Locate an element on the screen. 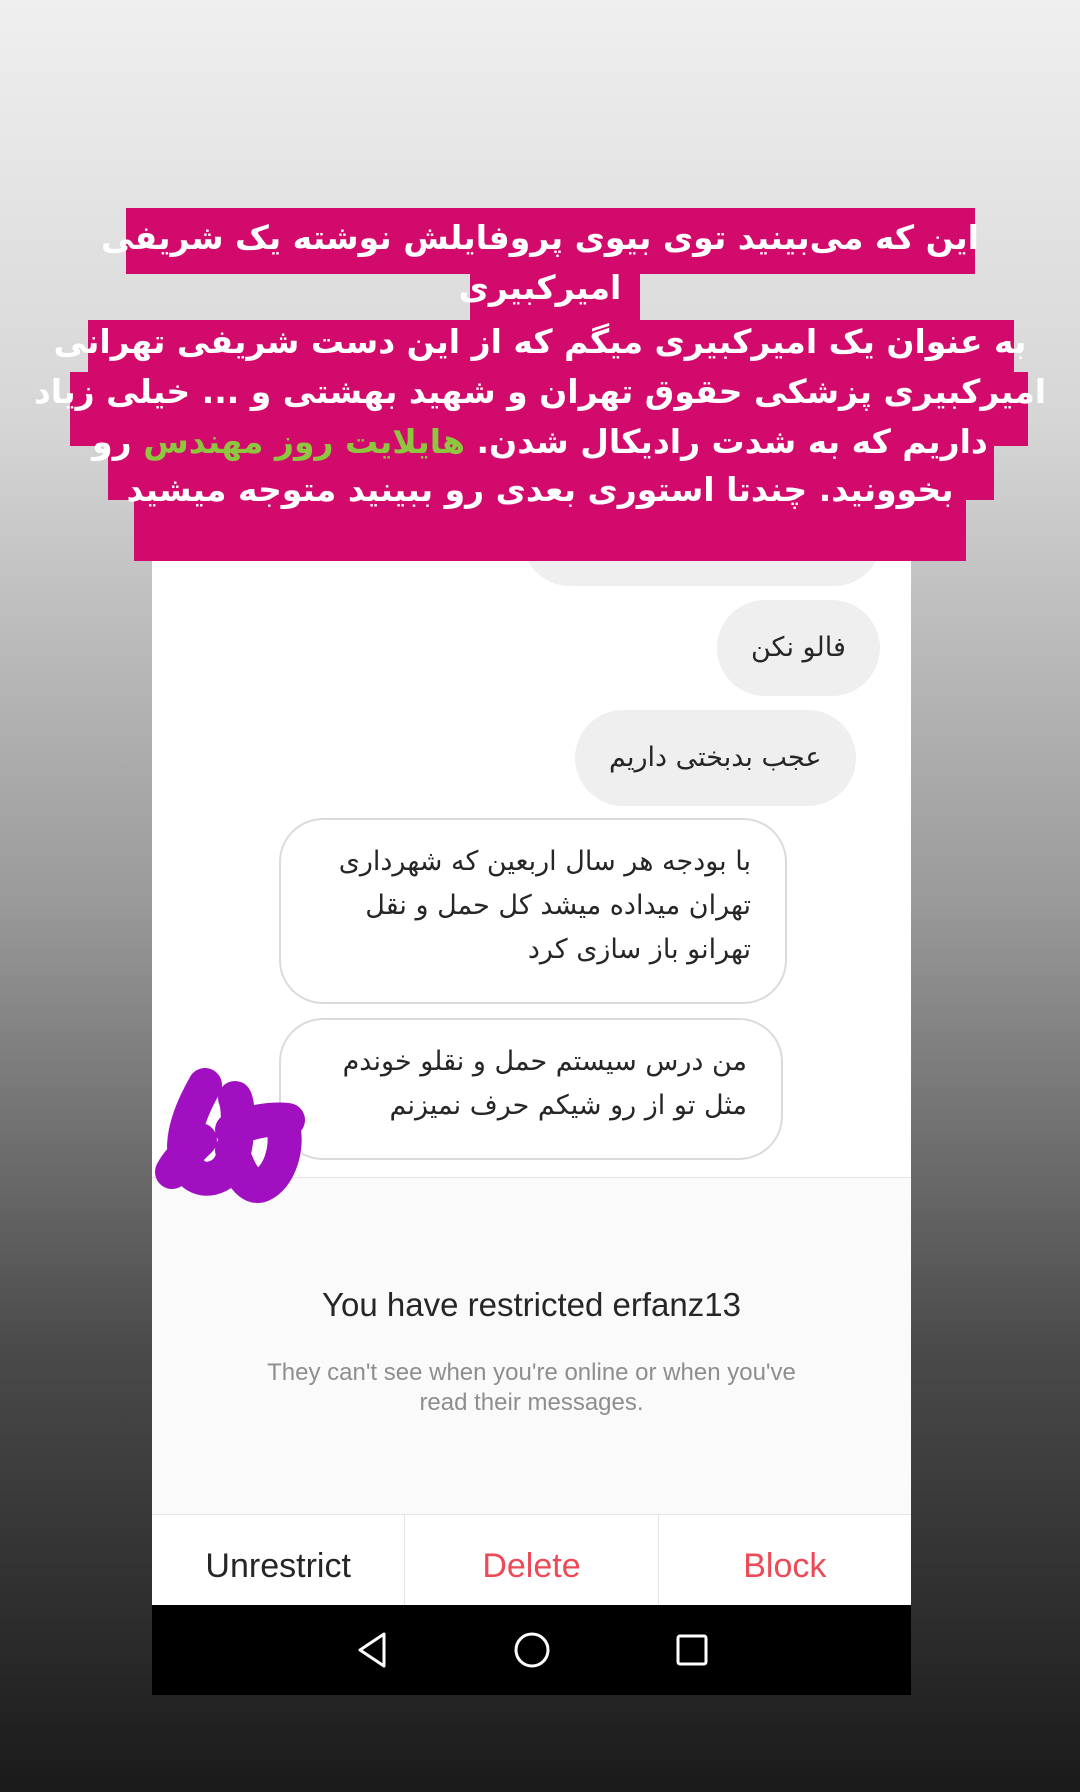  square-recents-icon is located at coordinates (691, 1650).